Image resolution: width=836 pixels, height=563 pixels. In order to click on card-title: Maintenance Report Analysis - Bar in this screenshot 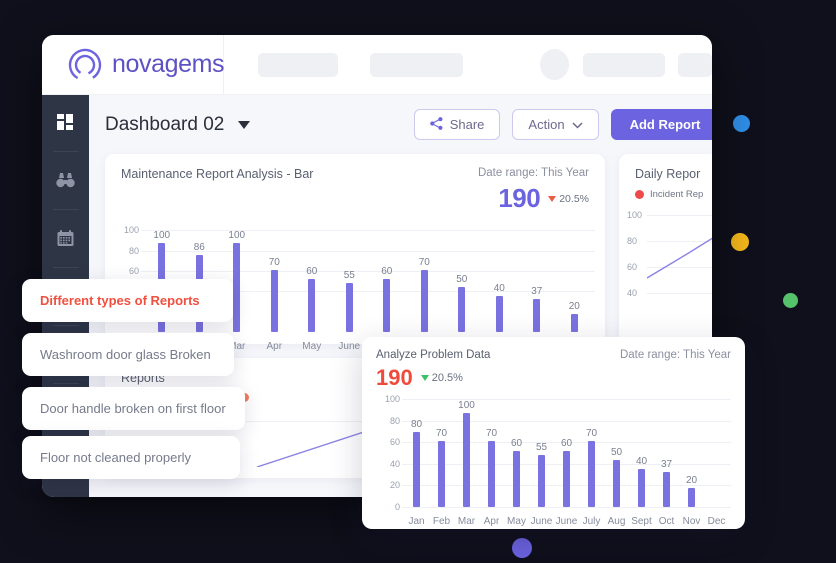, I will do `click(217, 174)`.